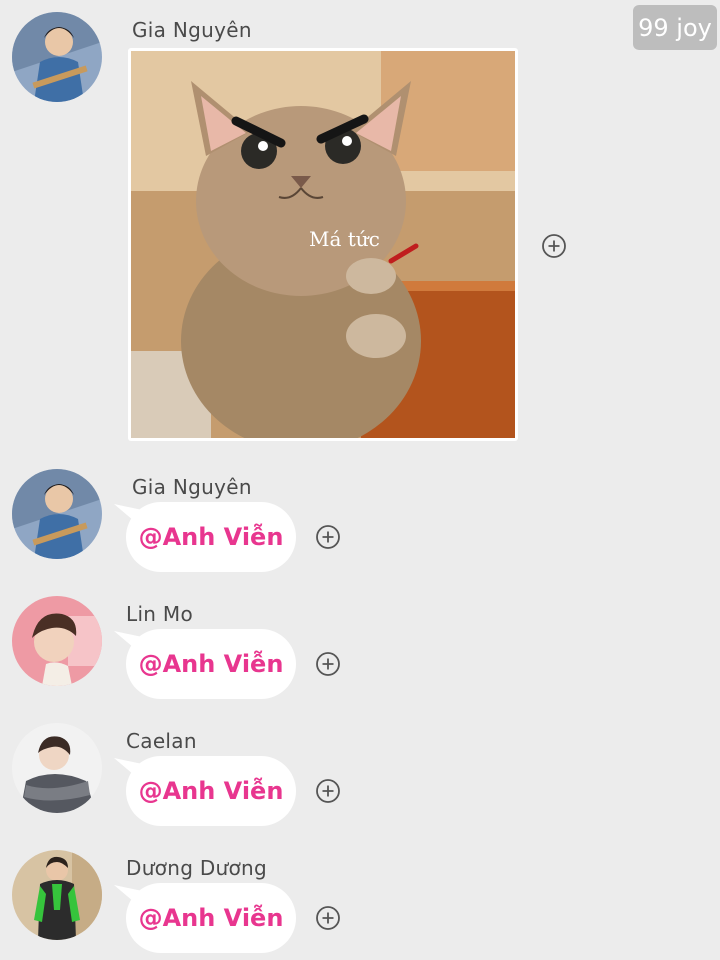  What do you see at coordinates (57, 641) in the screenshot?
I see `avatar-lin-mo` at bounding box center [57, 641].